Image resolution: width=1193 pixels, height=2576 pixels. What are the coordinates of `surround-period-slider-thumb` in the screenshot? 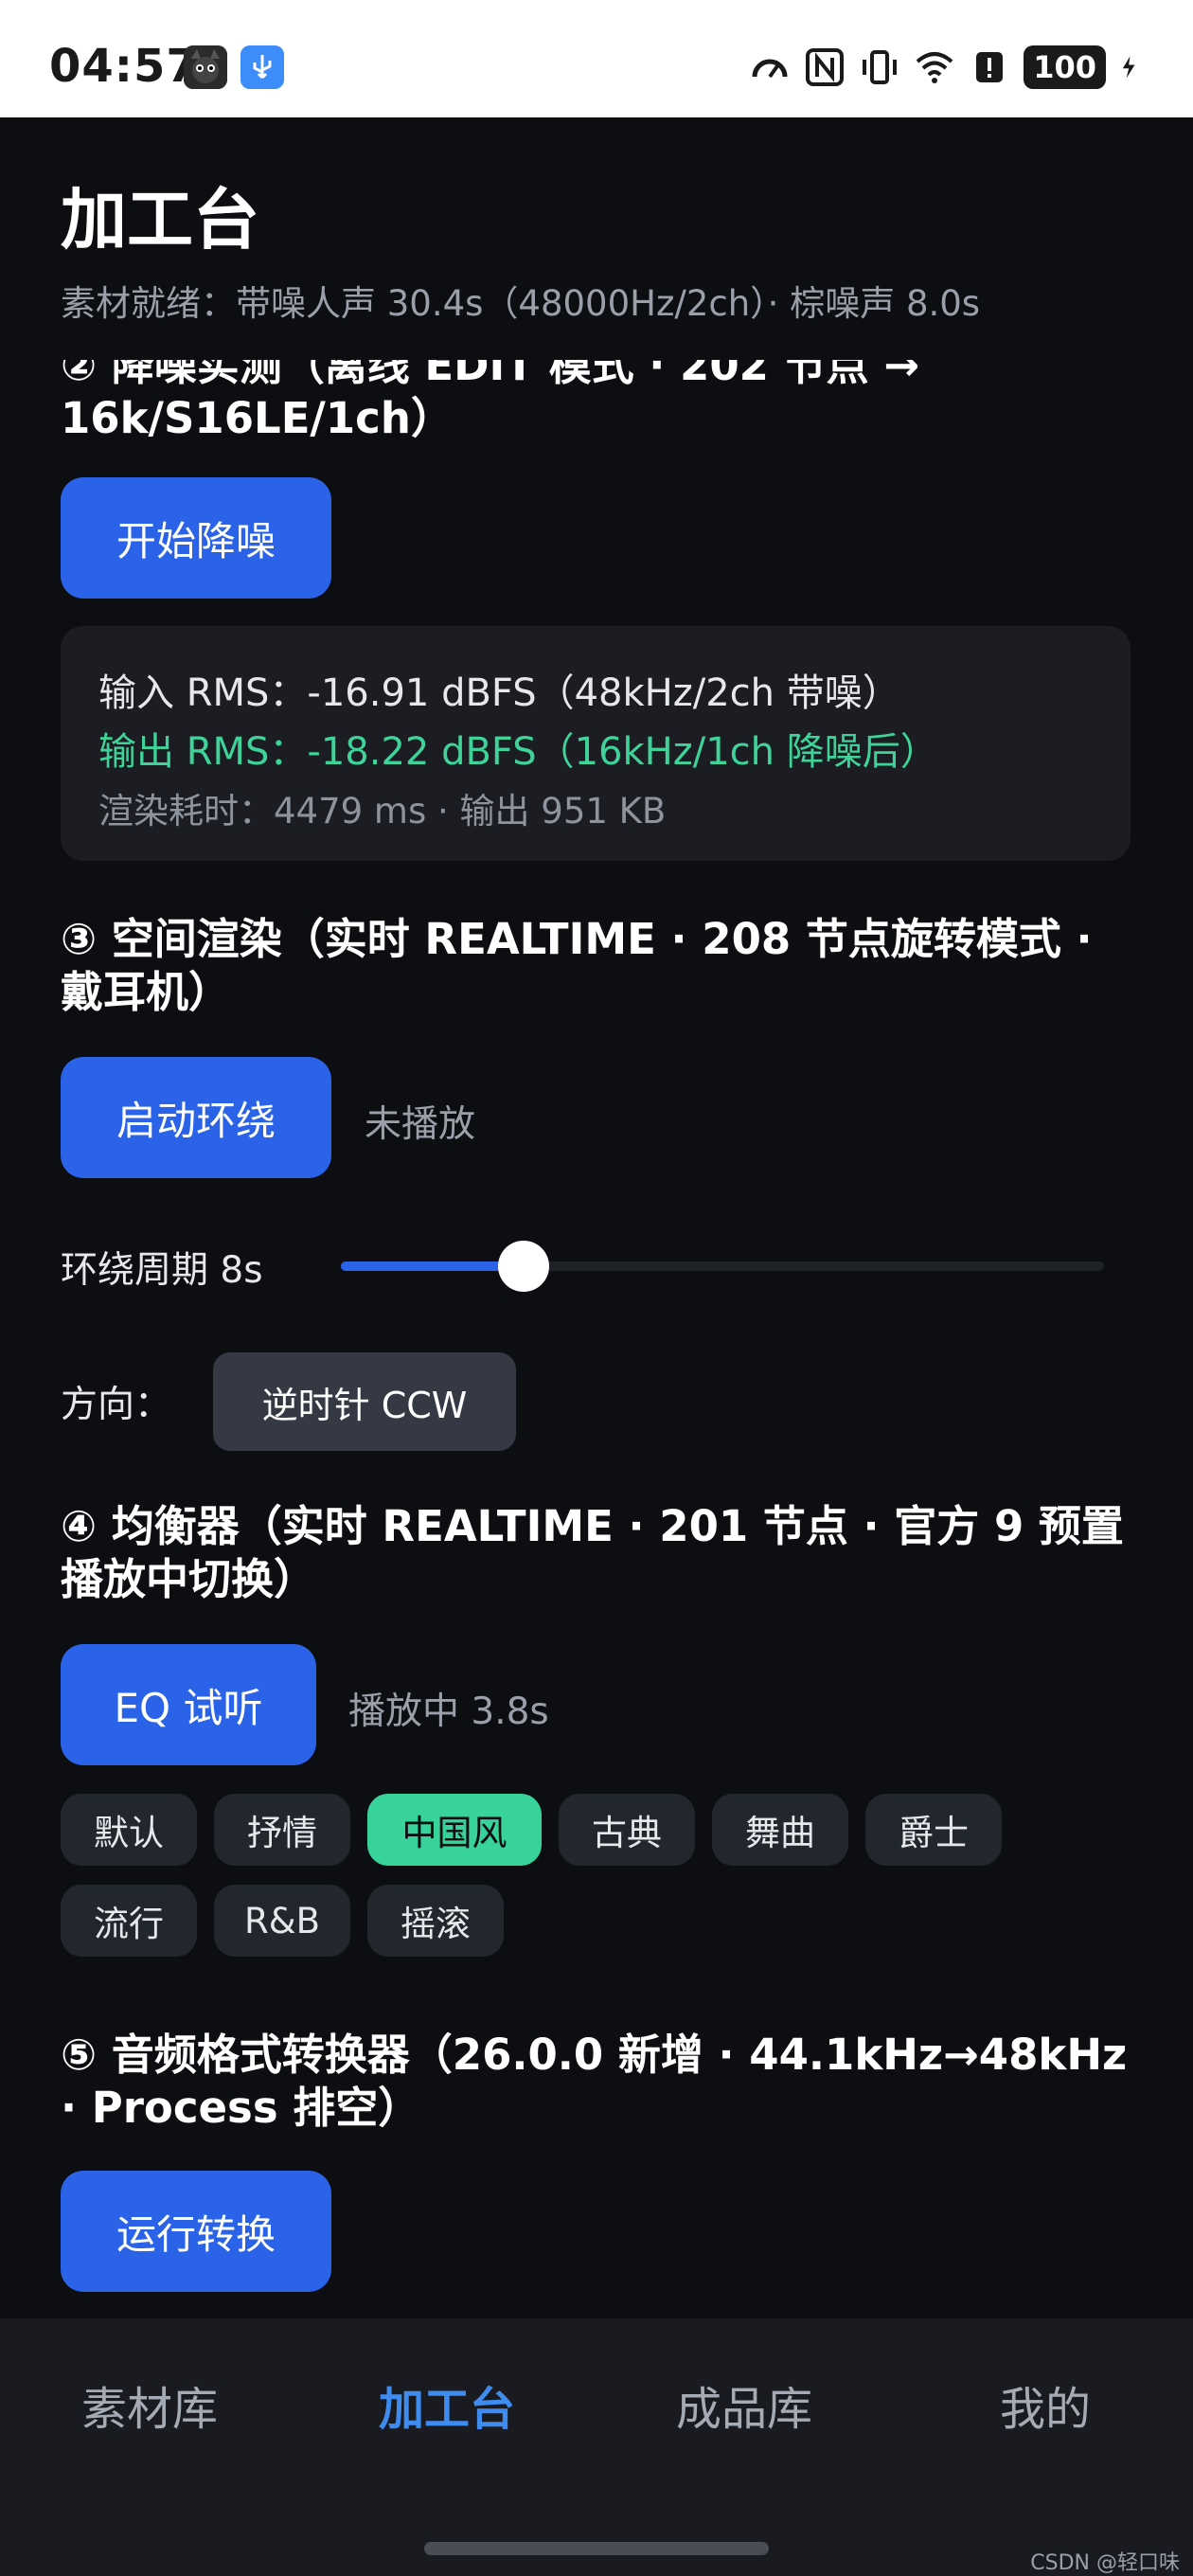 It's located at (524, 1266).